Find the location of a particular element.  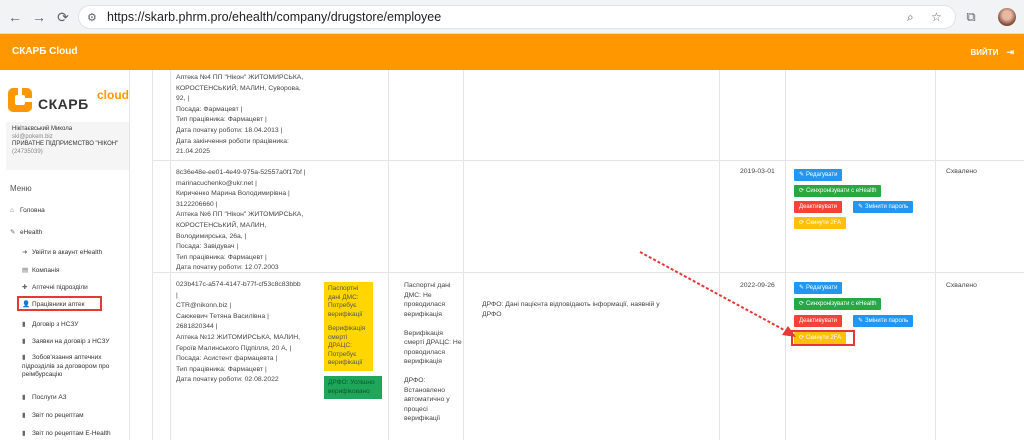

employee-info-line: 023b417c-a574-4147-b77f-cf53c8c83bbb is located at coordinates (238, 284).